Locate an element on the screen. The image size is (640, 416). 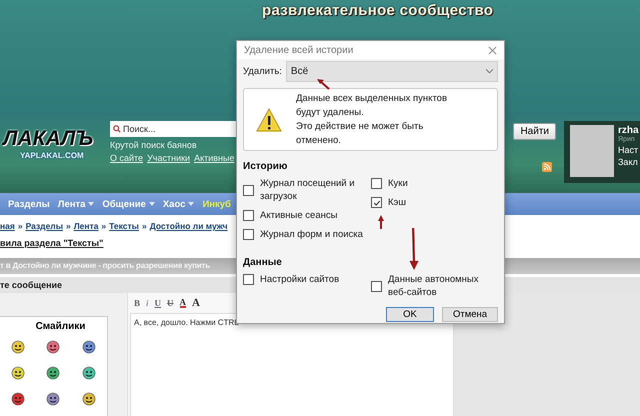
checkbox-label: Журнал форм и поиска is located at coordinates (311, 234).